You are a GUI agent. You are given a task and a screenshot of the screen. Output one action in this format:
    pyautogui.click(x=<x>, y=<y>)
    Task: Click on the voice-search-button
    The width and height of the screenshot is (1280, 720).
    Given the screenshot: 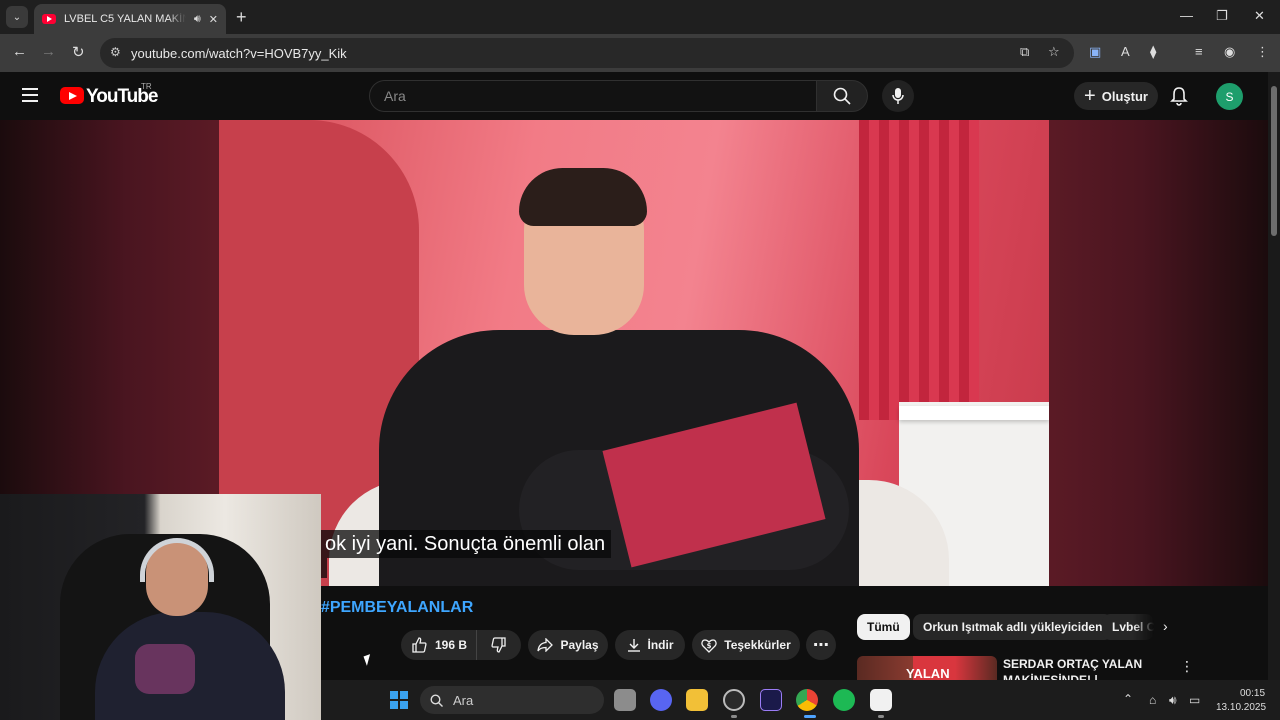 What is the action you would take?
    pyautogui.click(x=898, y=96)
    